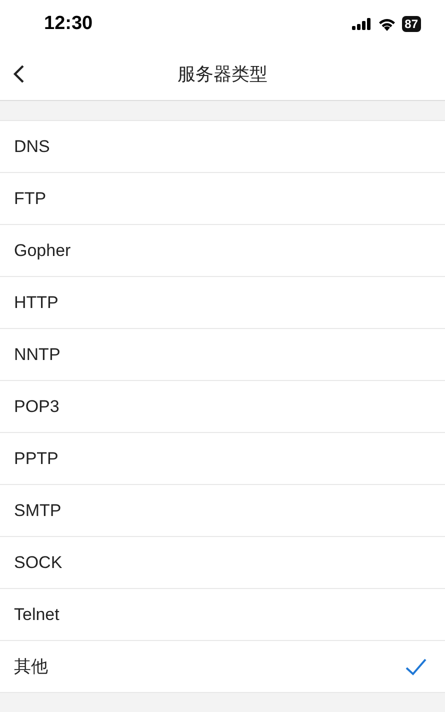  I want to click on signal-icon, so click(362, 24).